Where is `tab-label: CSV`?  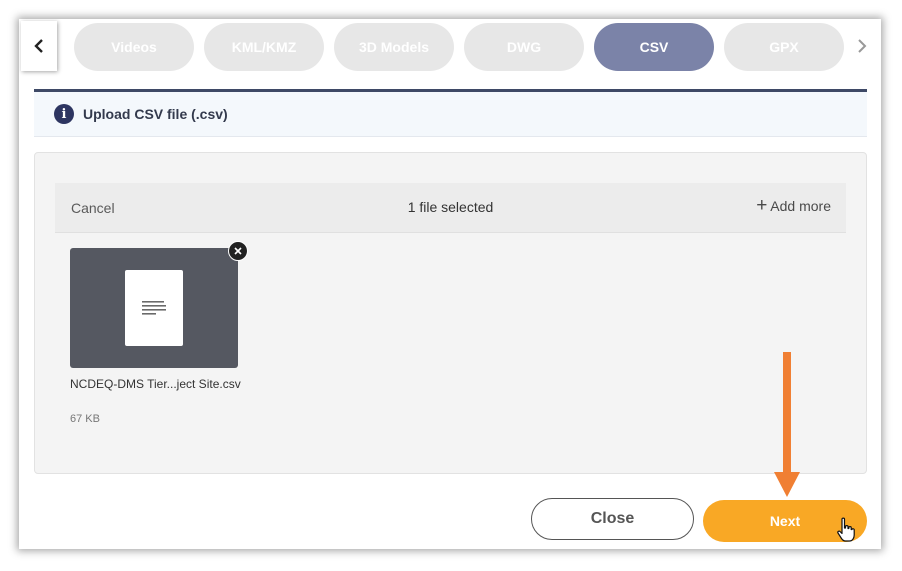 tab-label: CSV is located at coordinates (654, 47).